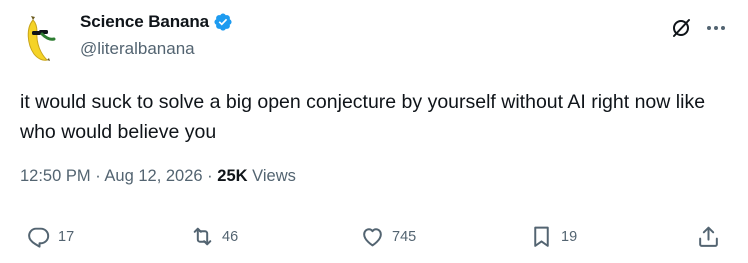 This screenshot has width=748, height=263. Describe the element at coordinates (66, 236) in the screenshot. I see `reply-count: 17` at that location.